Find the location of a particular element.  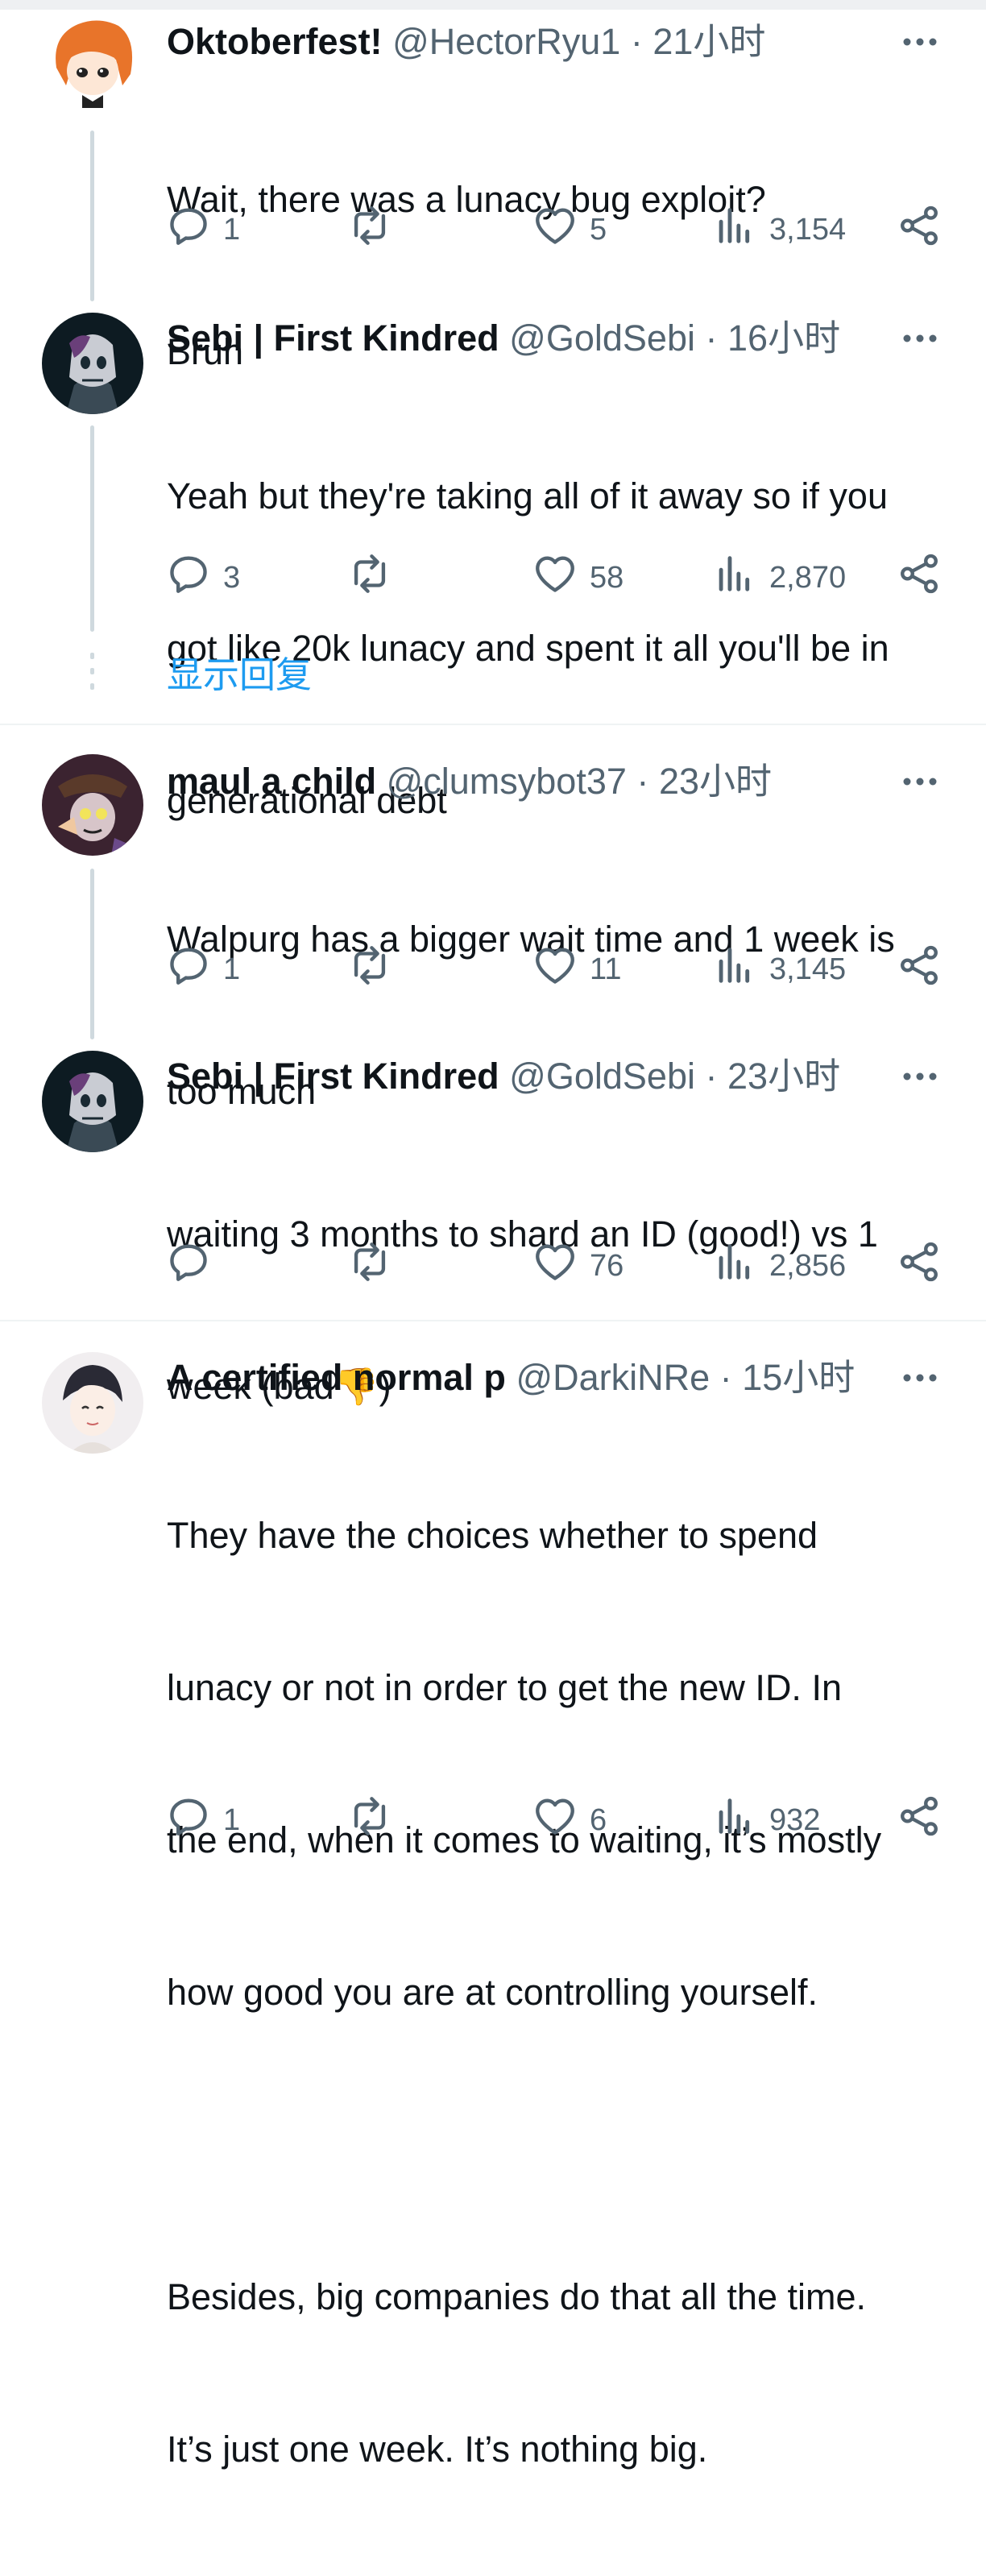

tweet-text-line: It’s just one week. It’s nothing big. is located at coordinates (438, 2449).